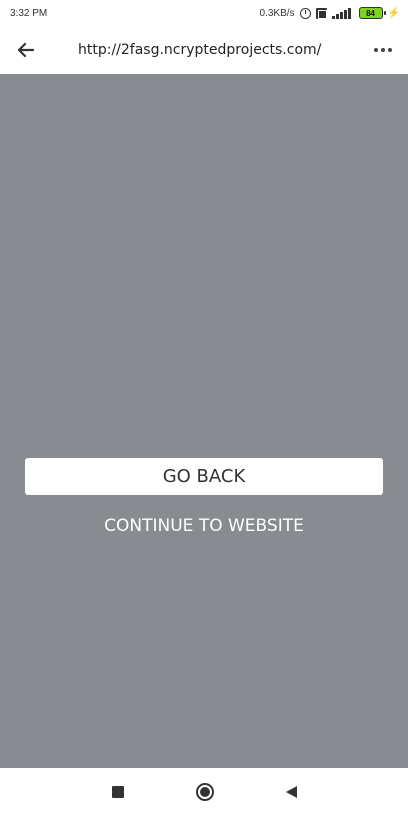 This screenshot has height=816, width=408. I want to click on home-icon, so click(204, 792).